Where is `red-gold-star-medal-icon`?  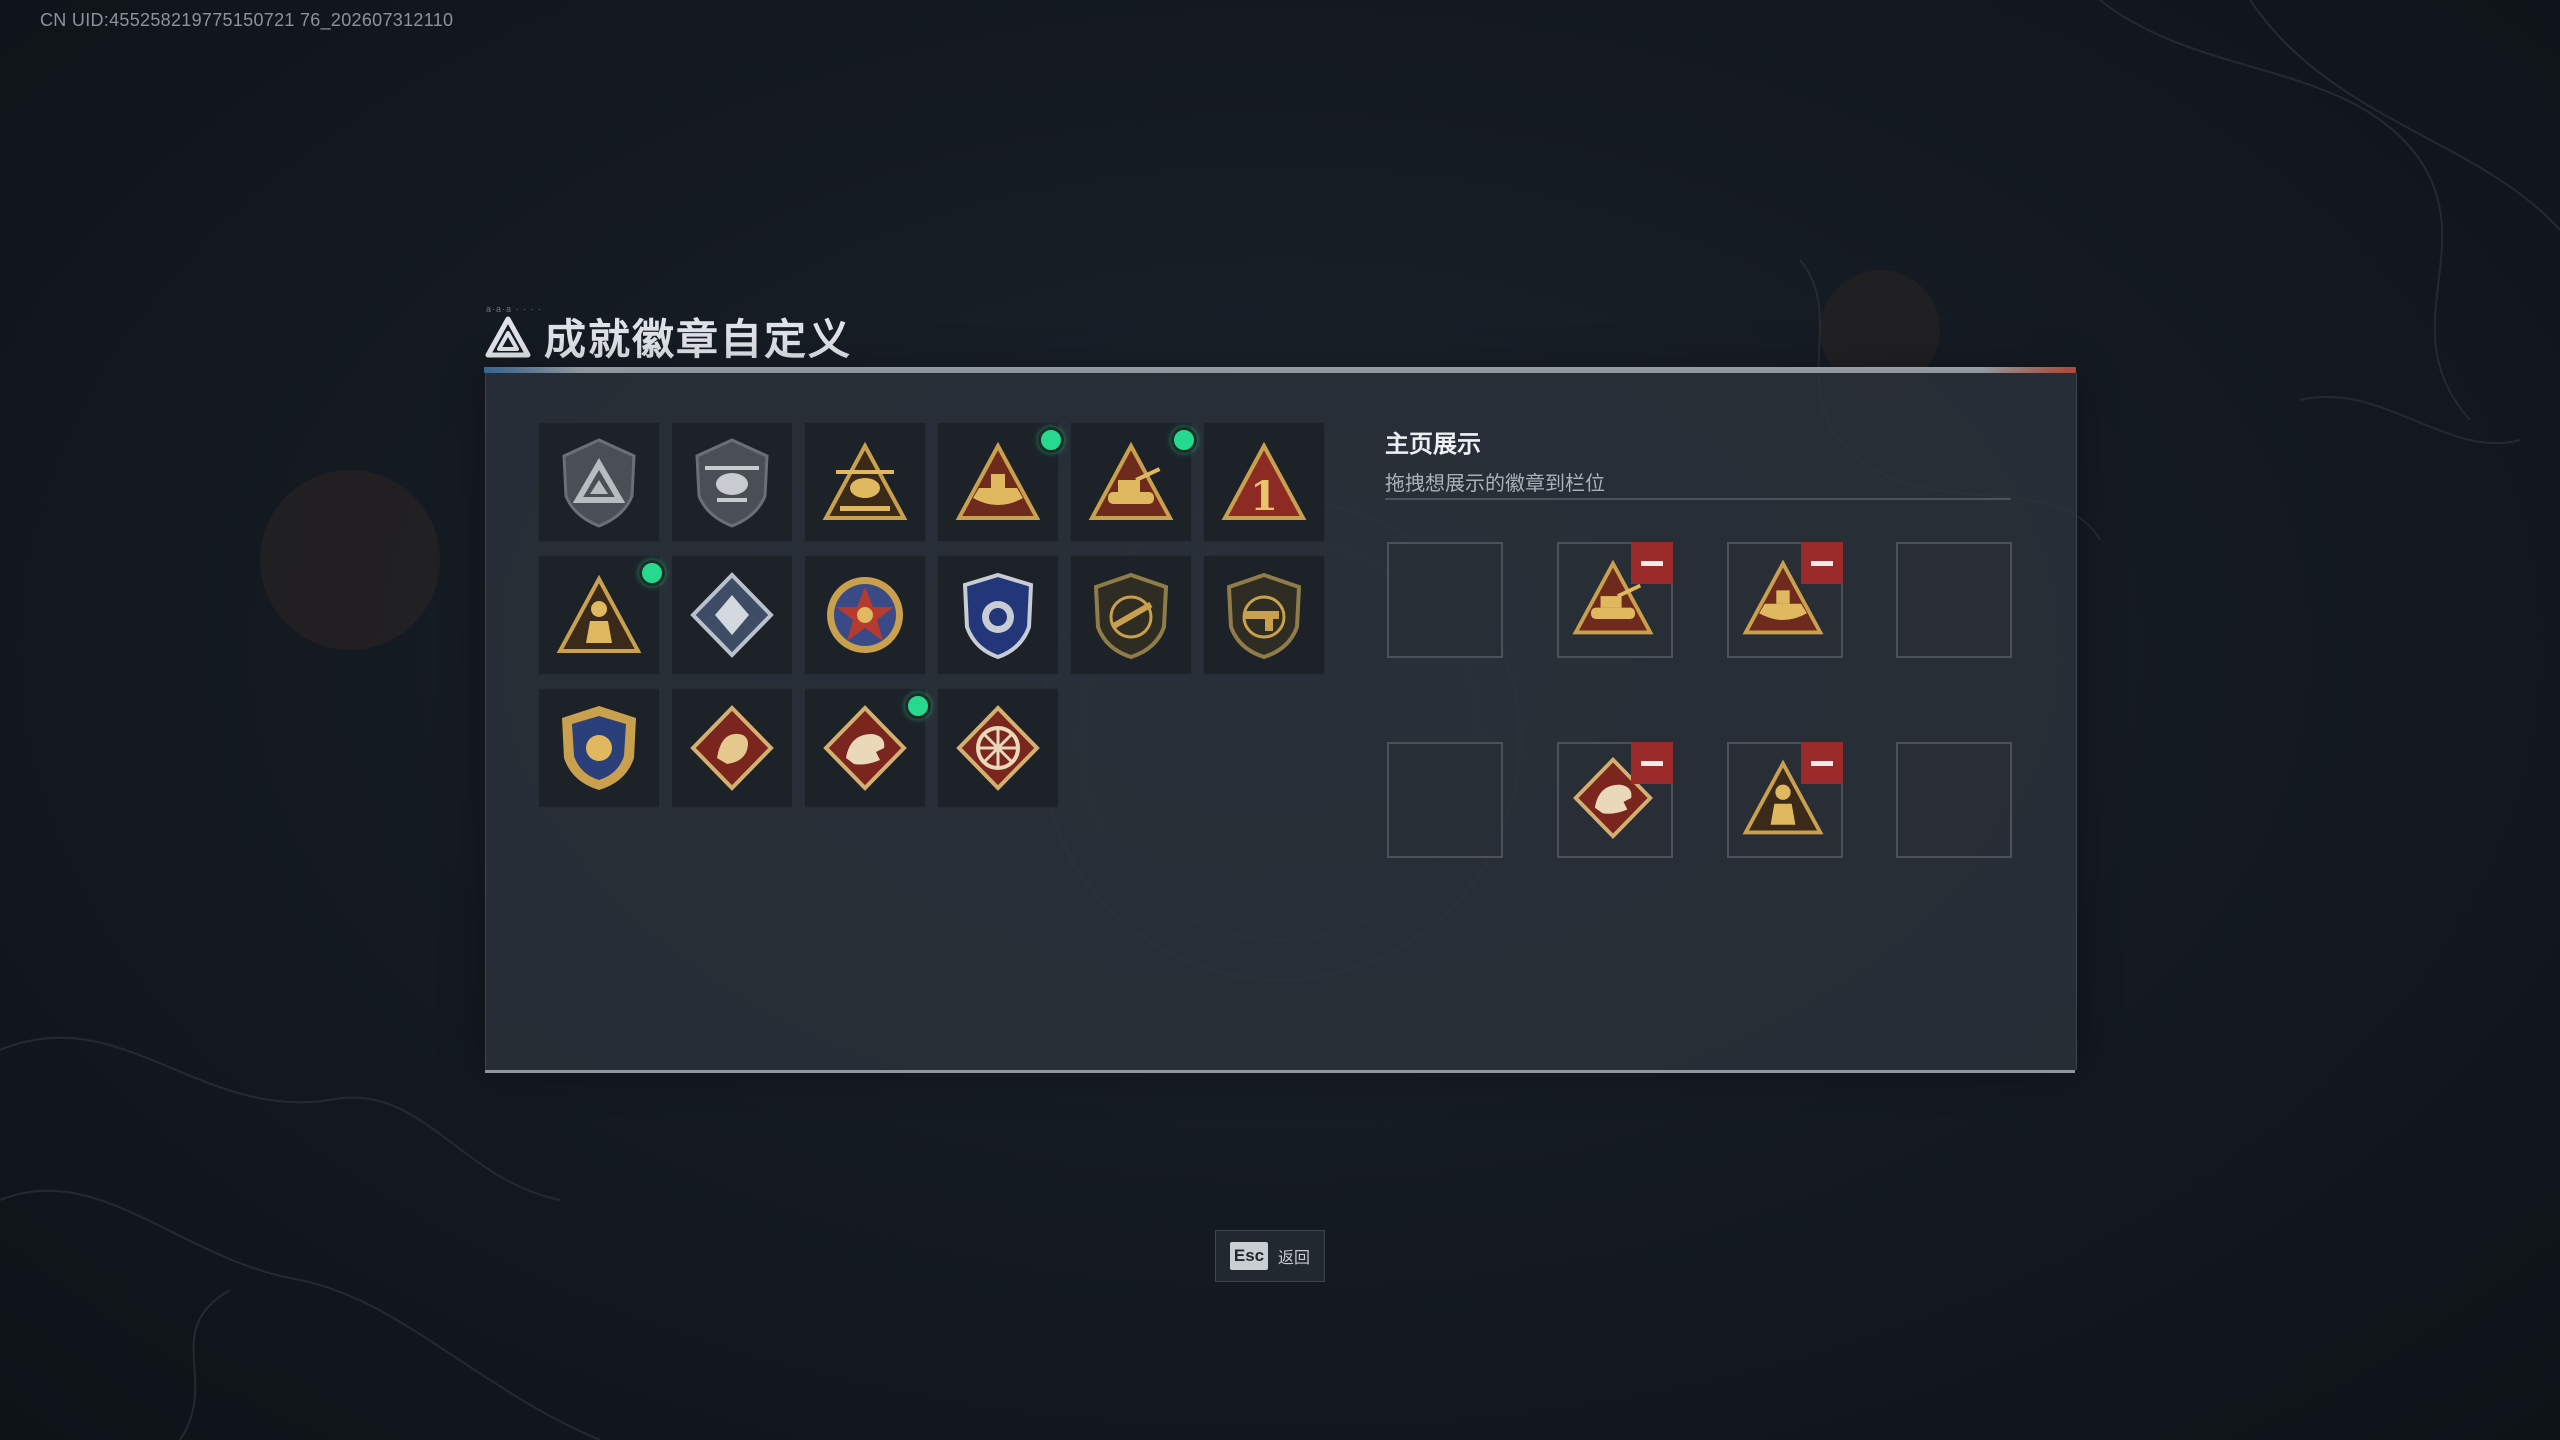 red-gold-star-medal-icon is located at coordinates (865, 615).